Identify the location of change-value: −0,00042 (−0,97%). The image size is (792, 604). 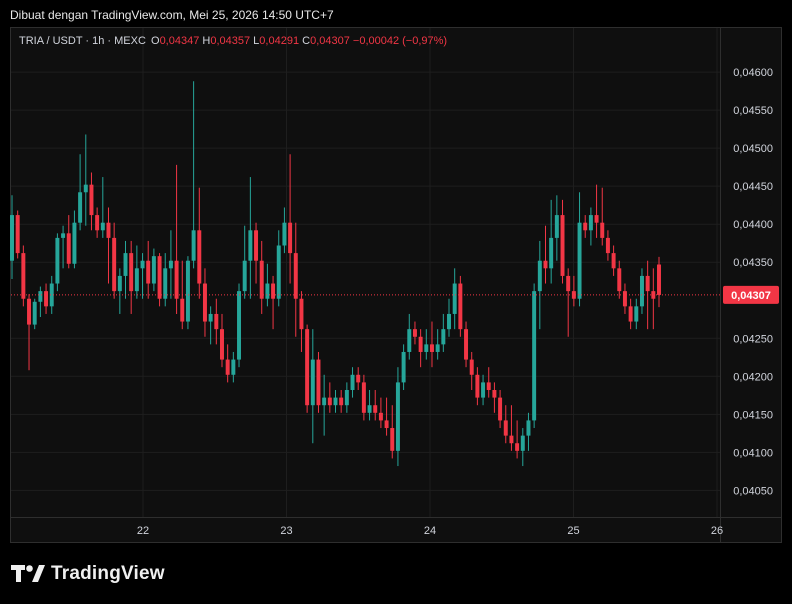
(400, 41).